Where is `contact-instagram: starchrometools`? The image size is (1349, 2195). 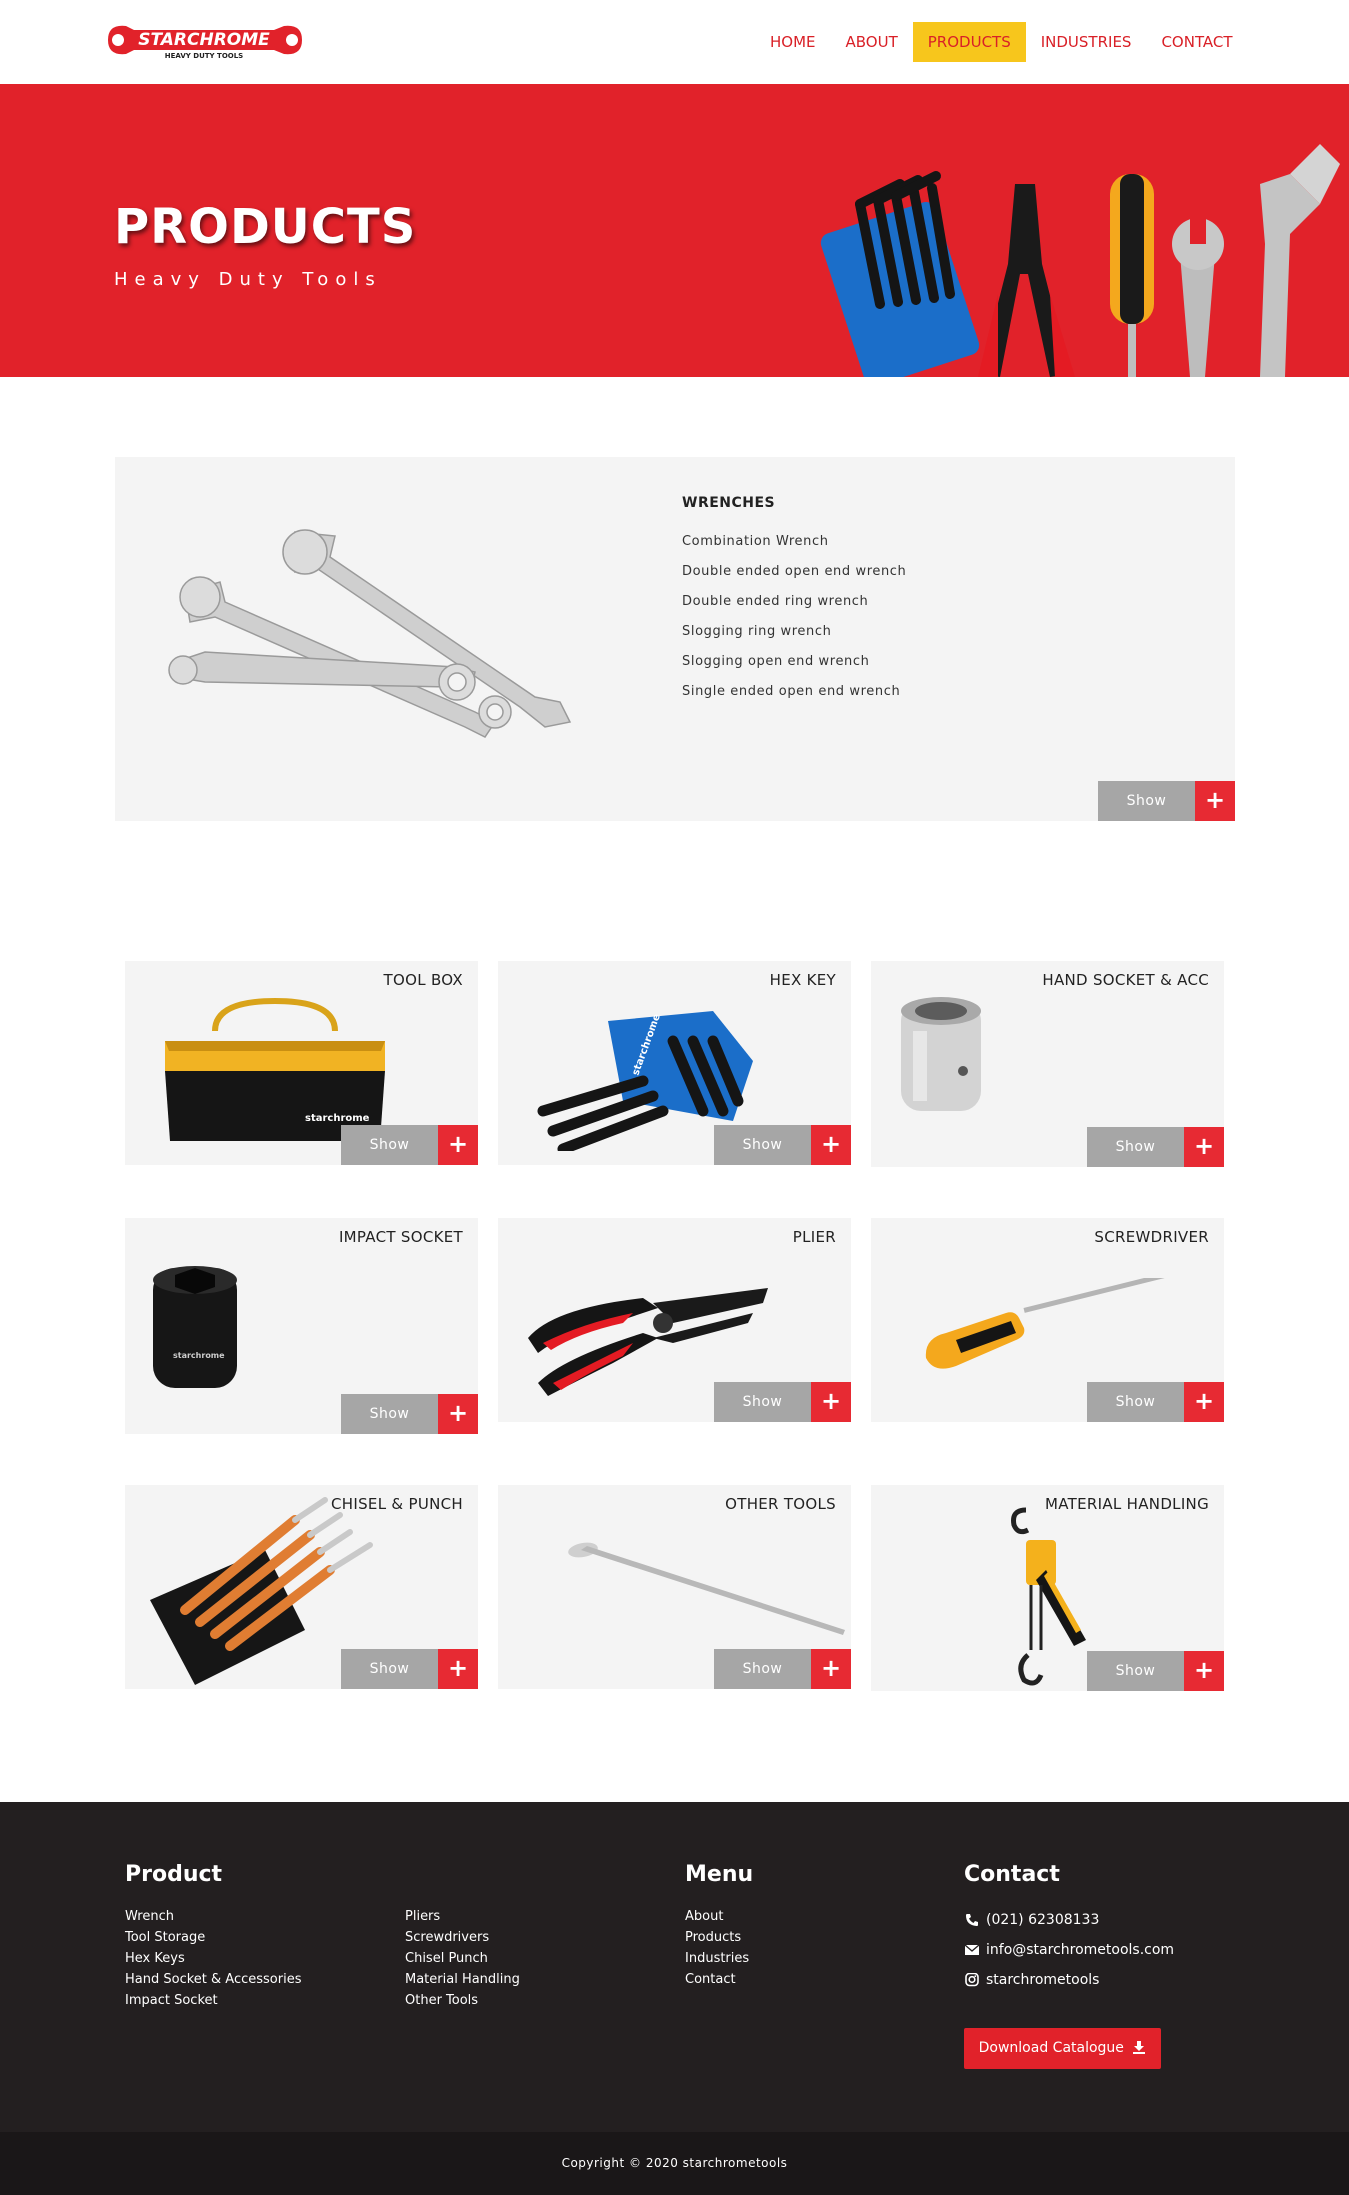
contact-instagram: starchrometools is located at coordinates (1069, 1980).